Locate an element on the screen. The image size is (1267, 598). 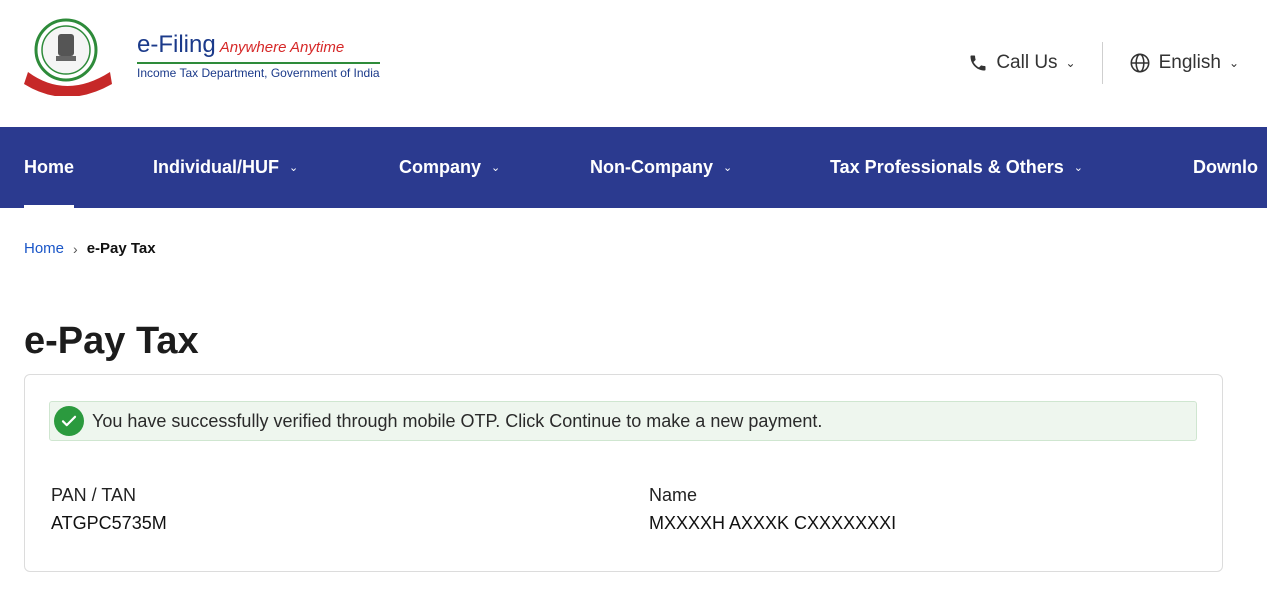
breadcrumb: Home › e-Pay Tax is located at coordinates (90, 248).